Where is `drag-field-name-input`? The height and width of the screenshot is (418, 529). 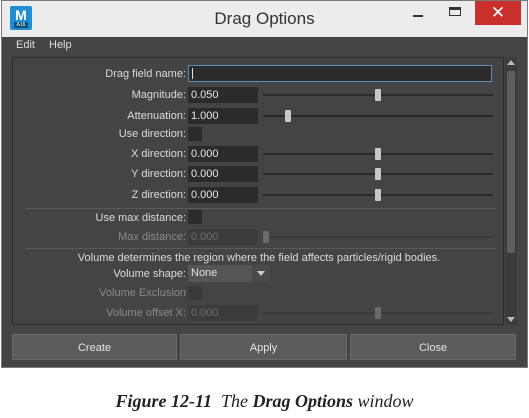
drag-field-name-input is located at coordinates (340, 73).